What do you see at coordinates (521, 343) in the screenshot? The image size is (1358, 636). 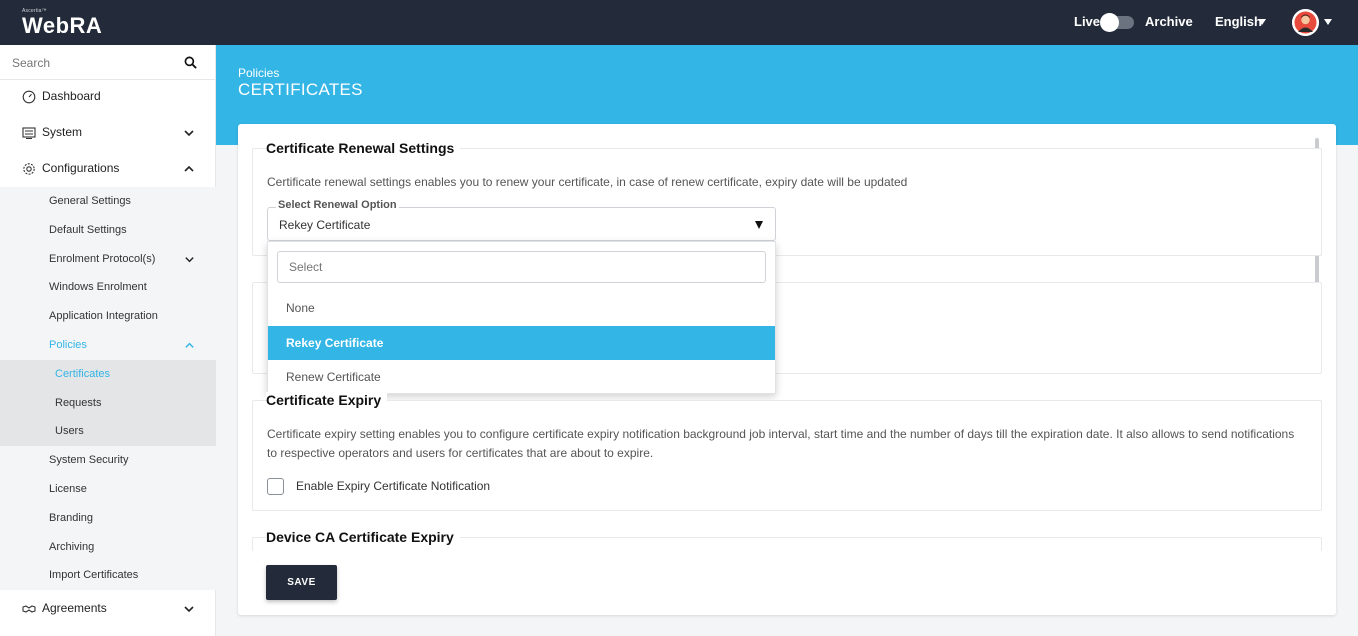 I see `dropdown-option-rekey: Rekey Certificate` at bounding box center [521, 343].